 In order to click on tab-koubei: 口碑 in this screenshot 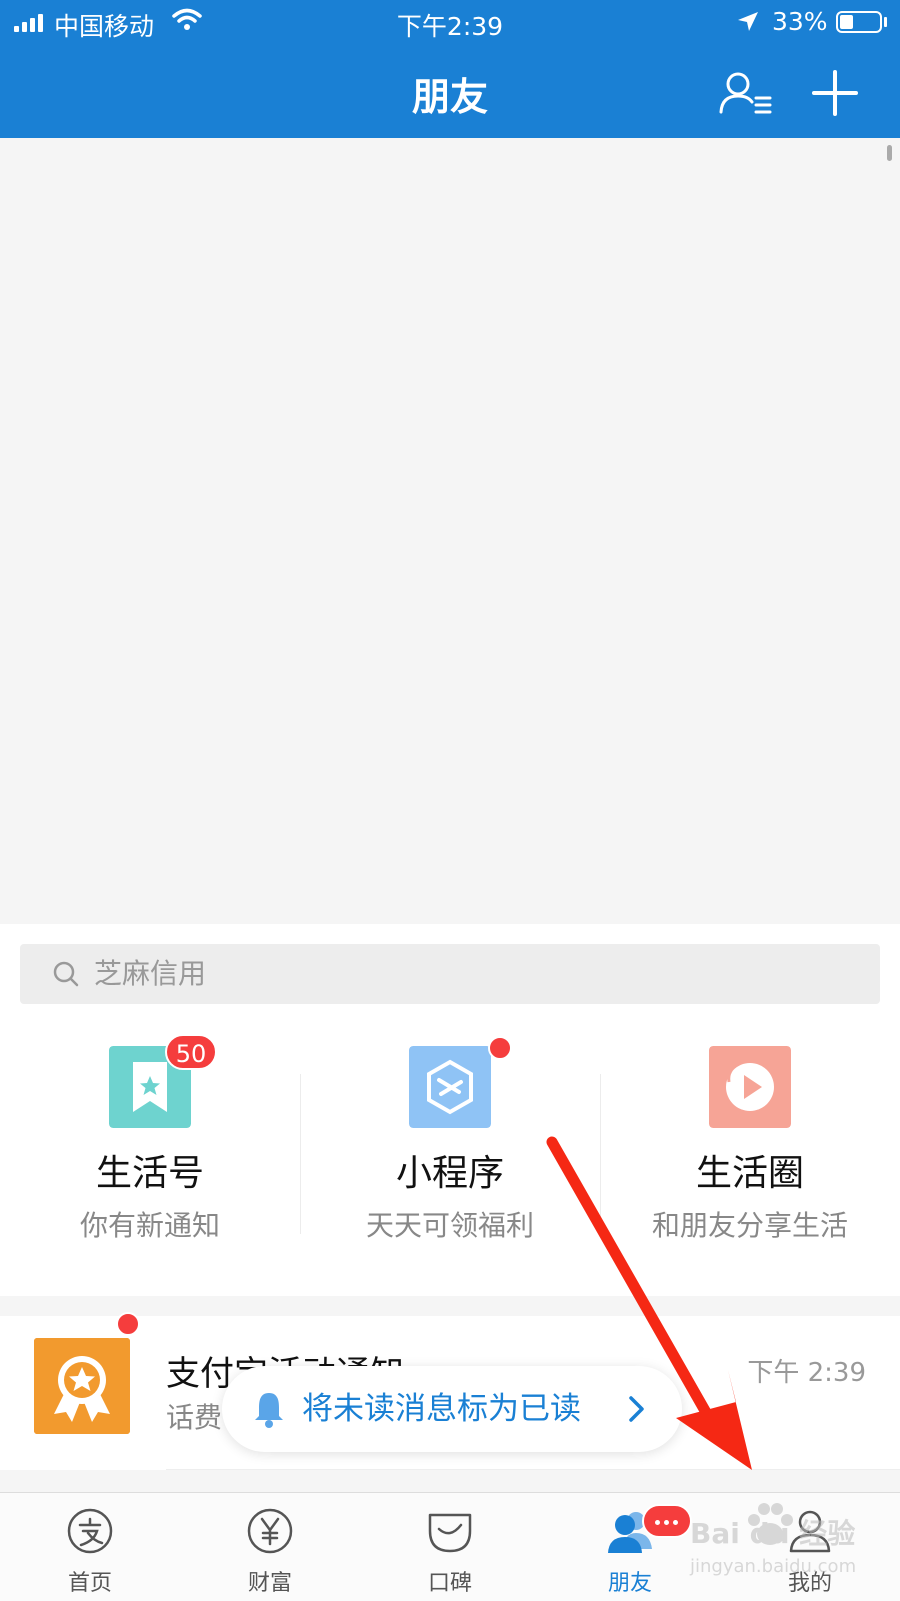, I will do `click(450, 1547)`.